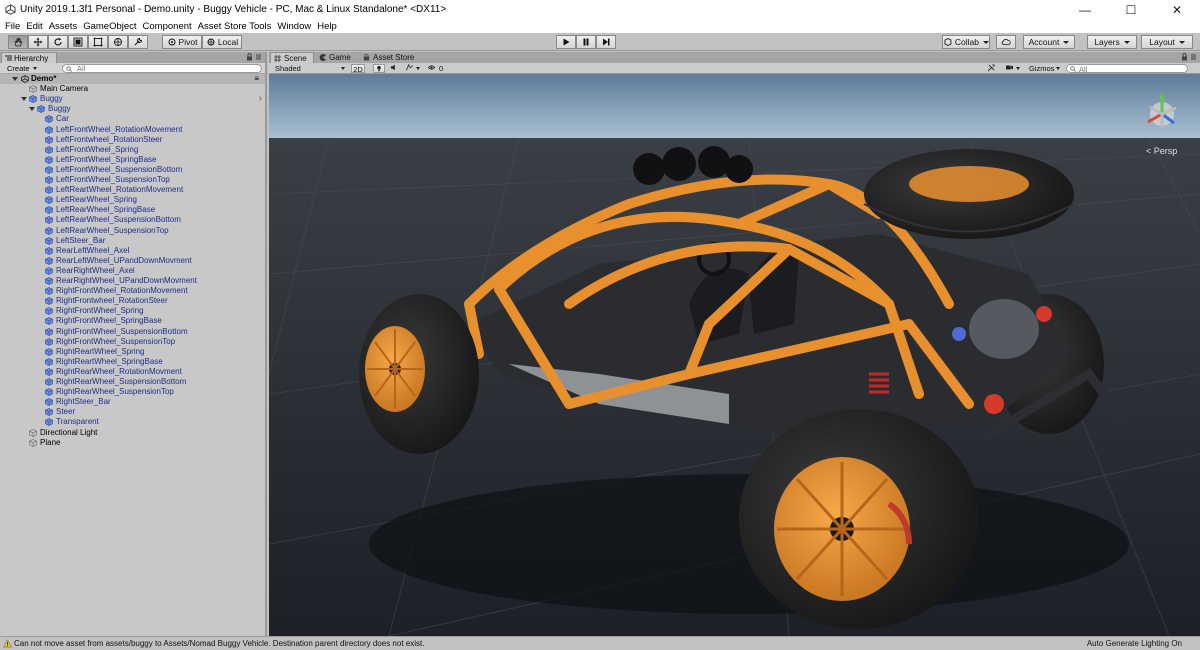 The height and width of the screenshot is (650, 1200). What do you see at coordinates (98, 42) in the screenshot?
I see `rect-tool-button` at bounding box center [98, 42].